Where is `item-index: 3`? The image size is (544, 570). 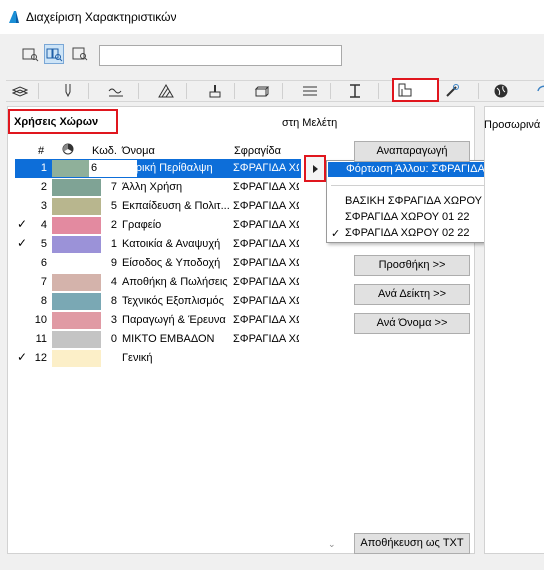 item-index: 3 is located at coordinates (43, 206).